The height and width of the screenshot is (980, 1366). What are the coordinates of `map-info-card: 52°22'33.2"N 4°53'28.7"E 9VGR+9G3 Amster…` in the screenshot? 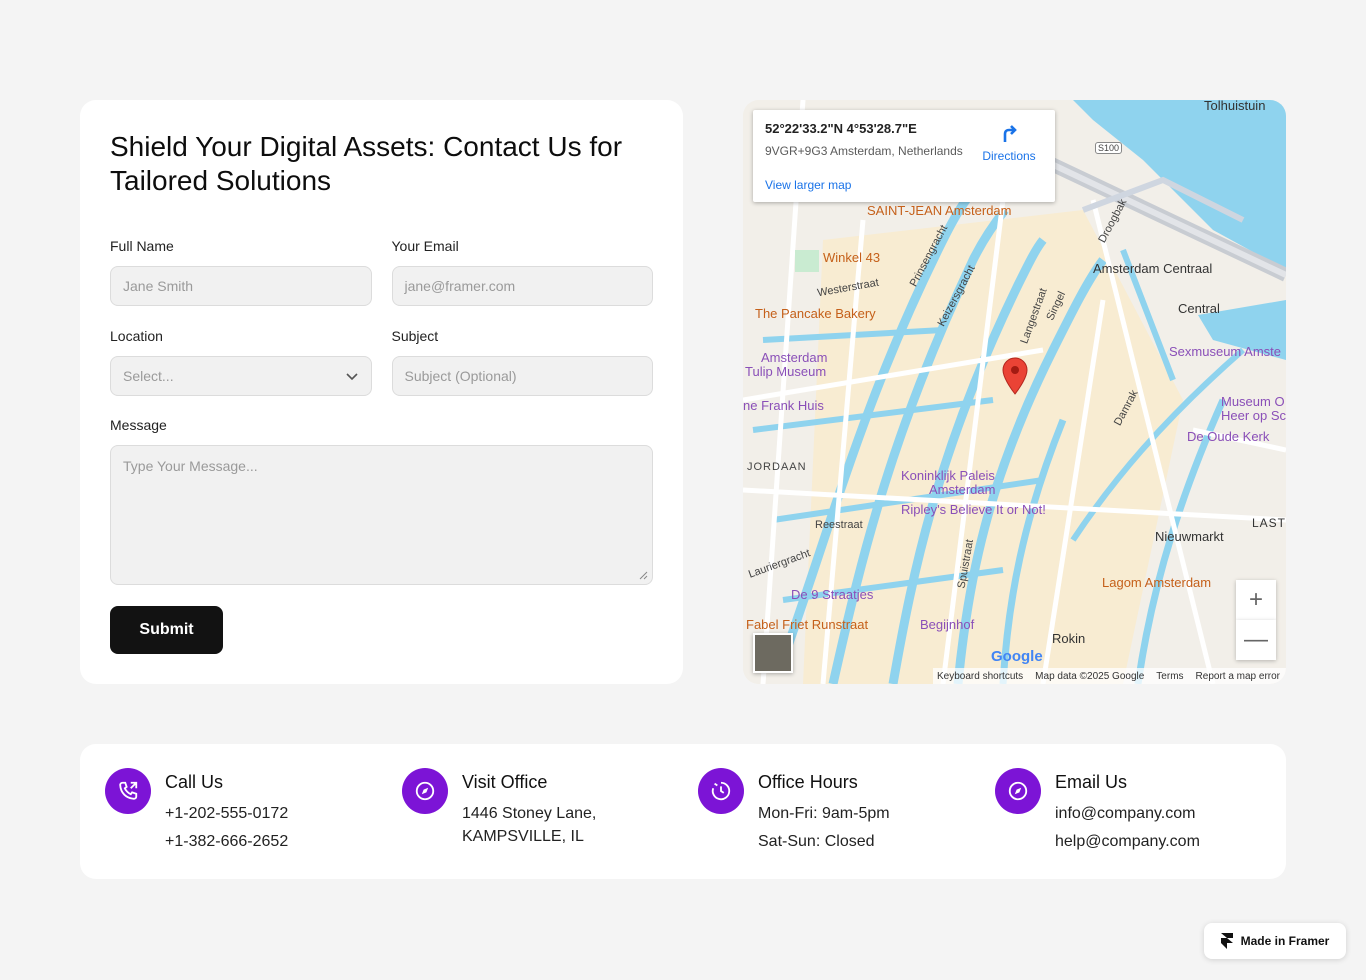 It's located at (904, 156).